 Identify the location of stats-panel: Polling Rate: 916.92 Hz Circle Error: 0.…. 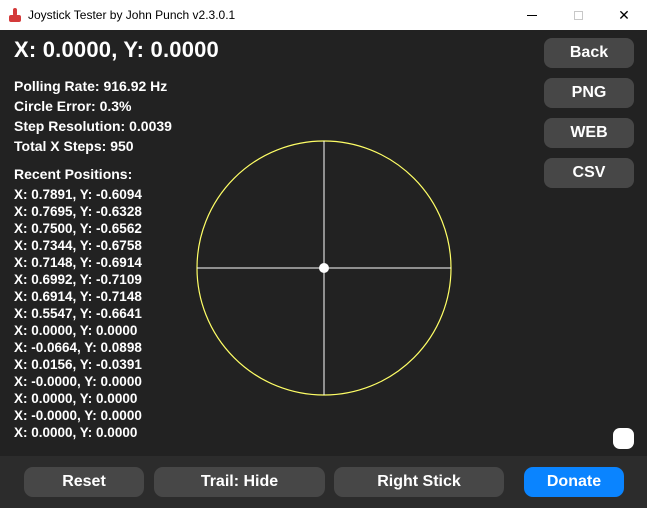
(93, 116).